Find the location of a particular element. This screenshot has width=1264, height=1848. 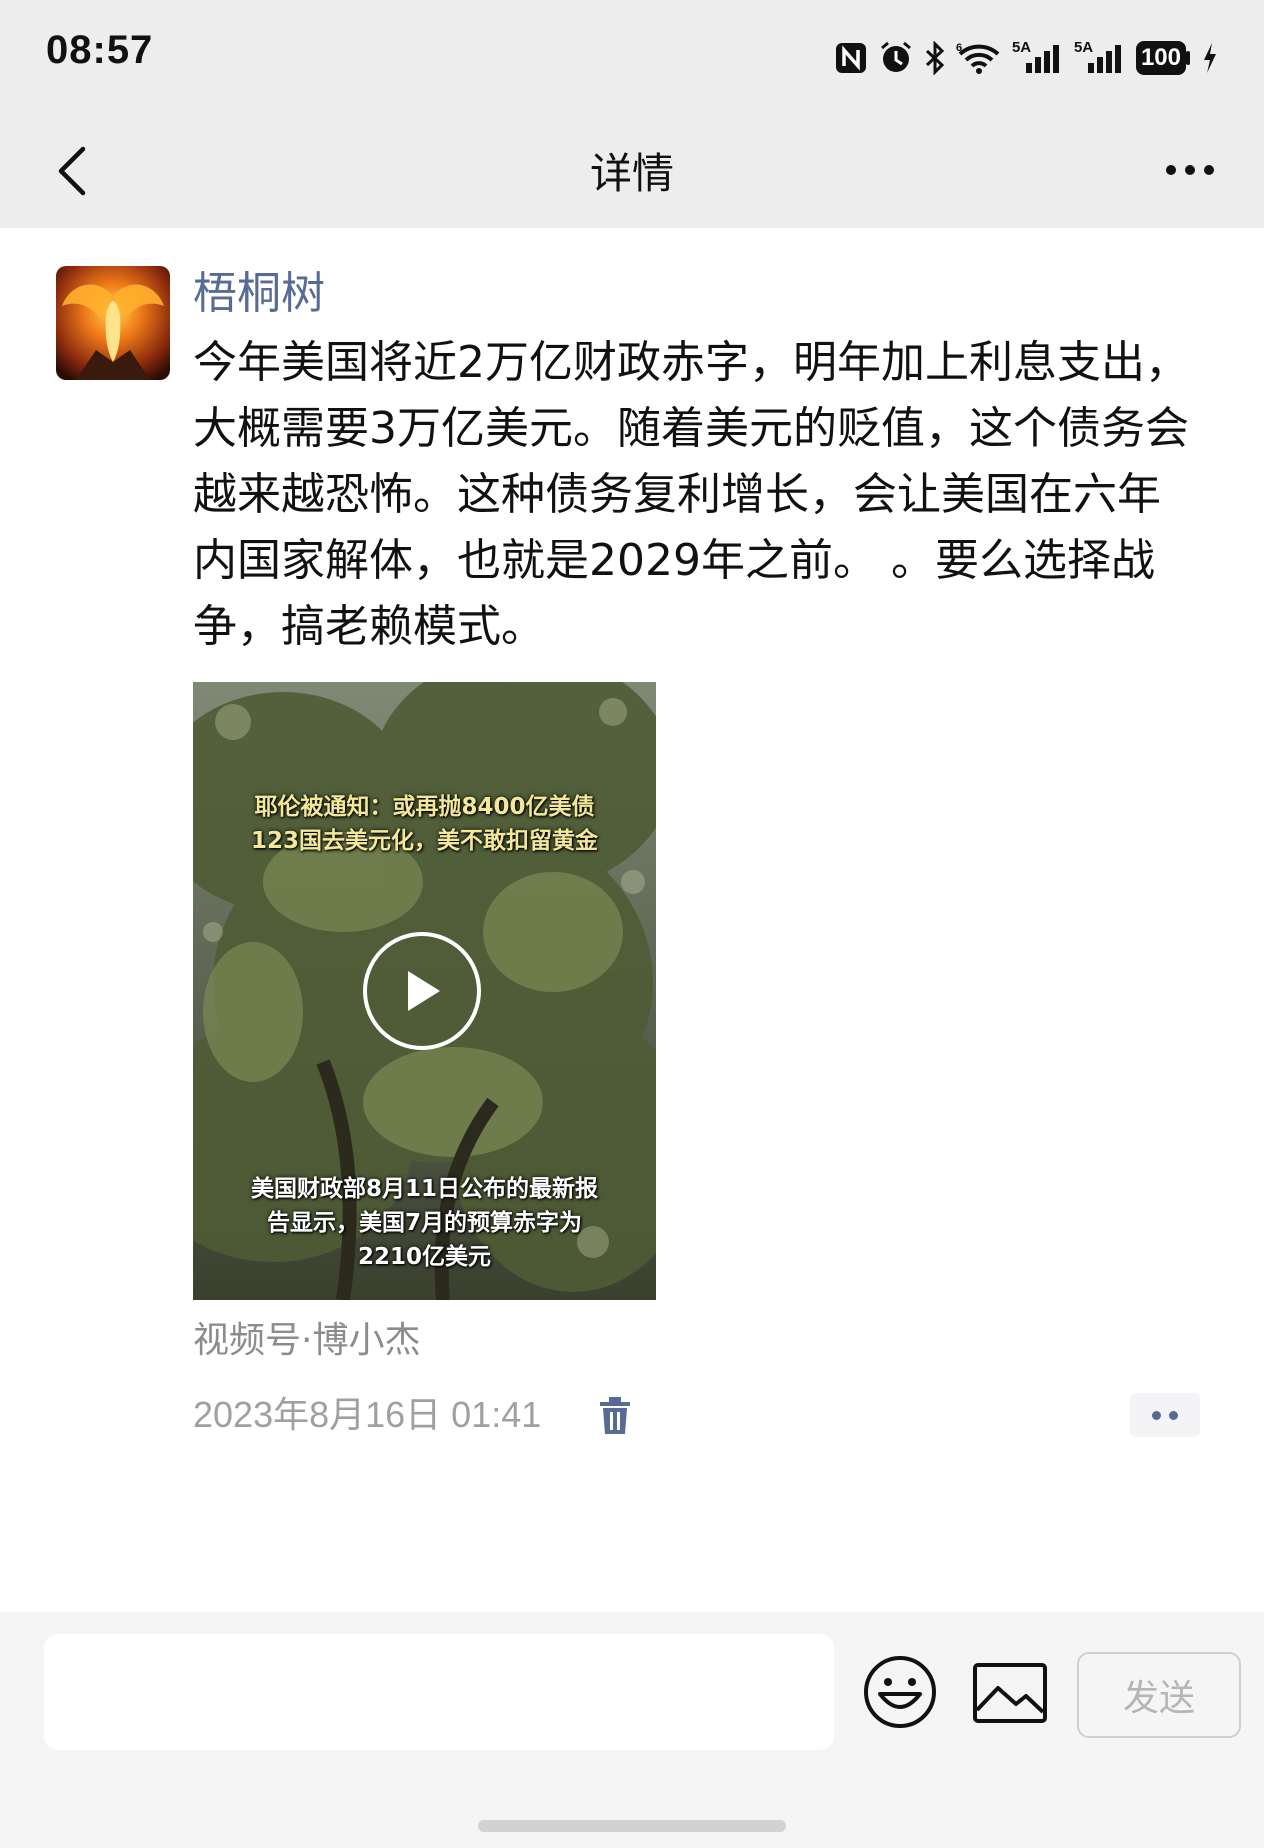

page-title: 详情 is located at coordinates (631, 173).